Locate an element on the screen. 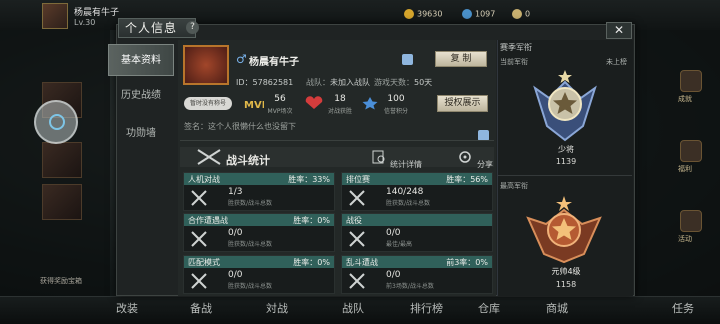 This screenshot has height=324, width=720. stats-title: 战斗统计 is located at coordinates (248, 160).